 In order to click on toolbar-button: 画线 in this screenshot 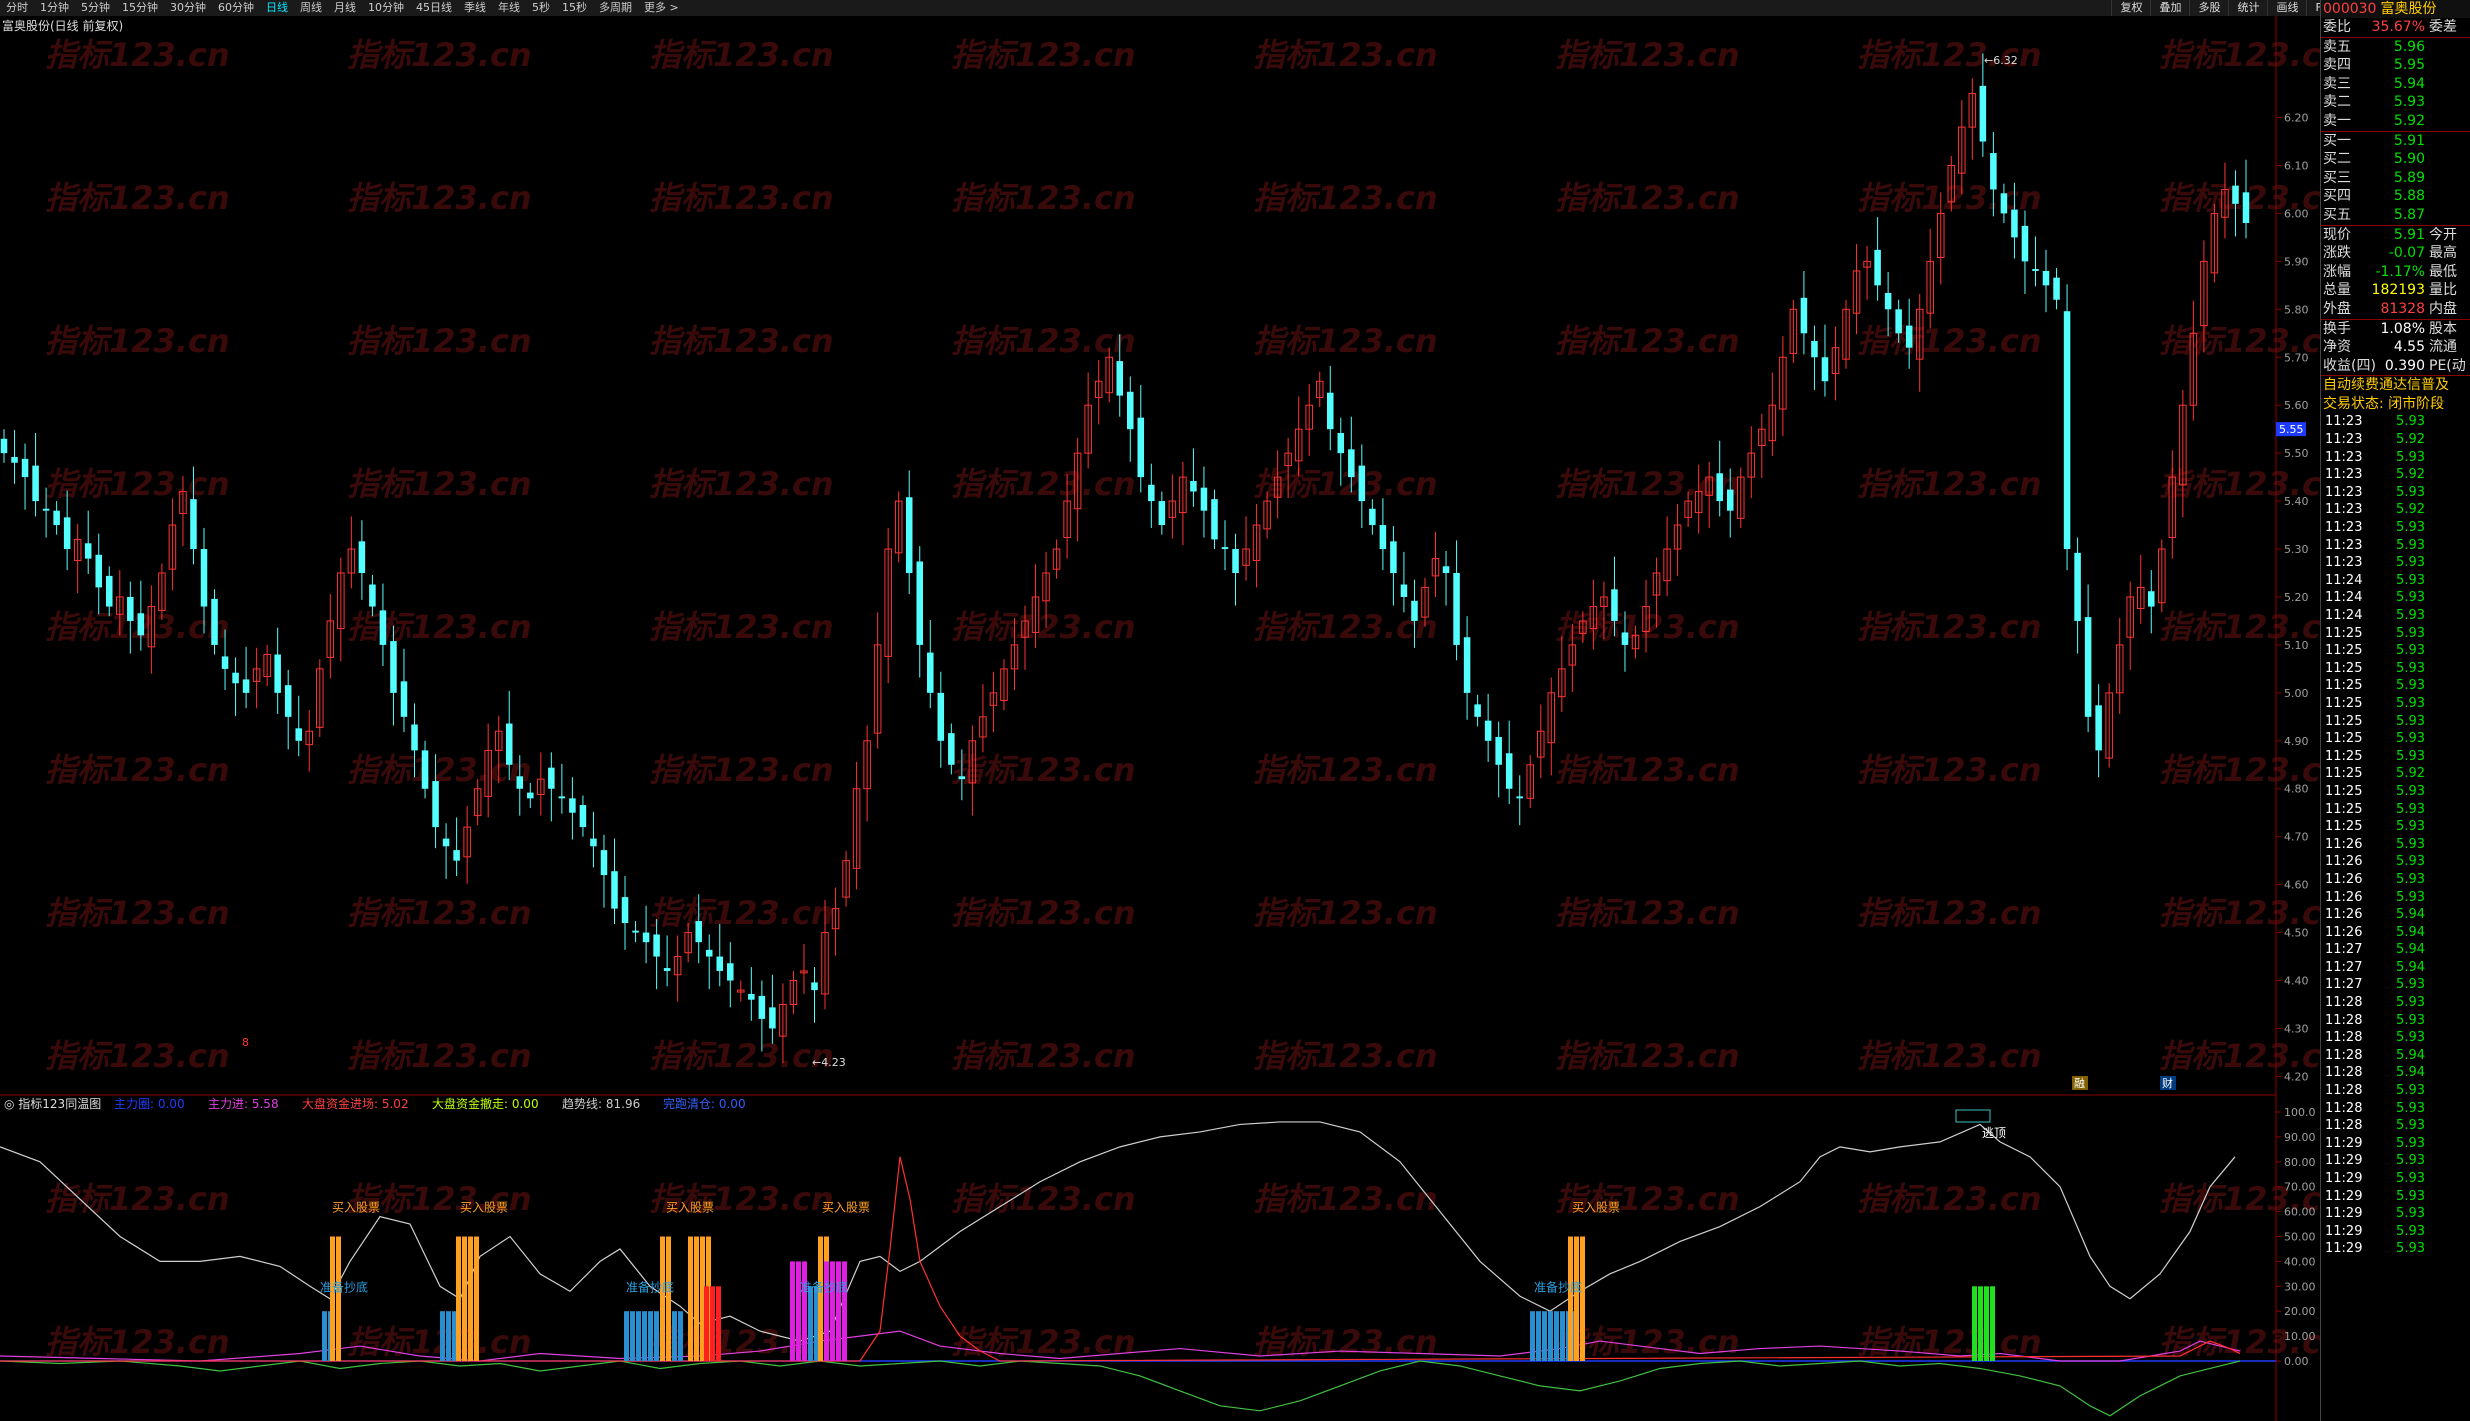, I will do `click(2286, 8)`.